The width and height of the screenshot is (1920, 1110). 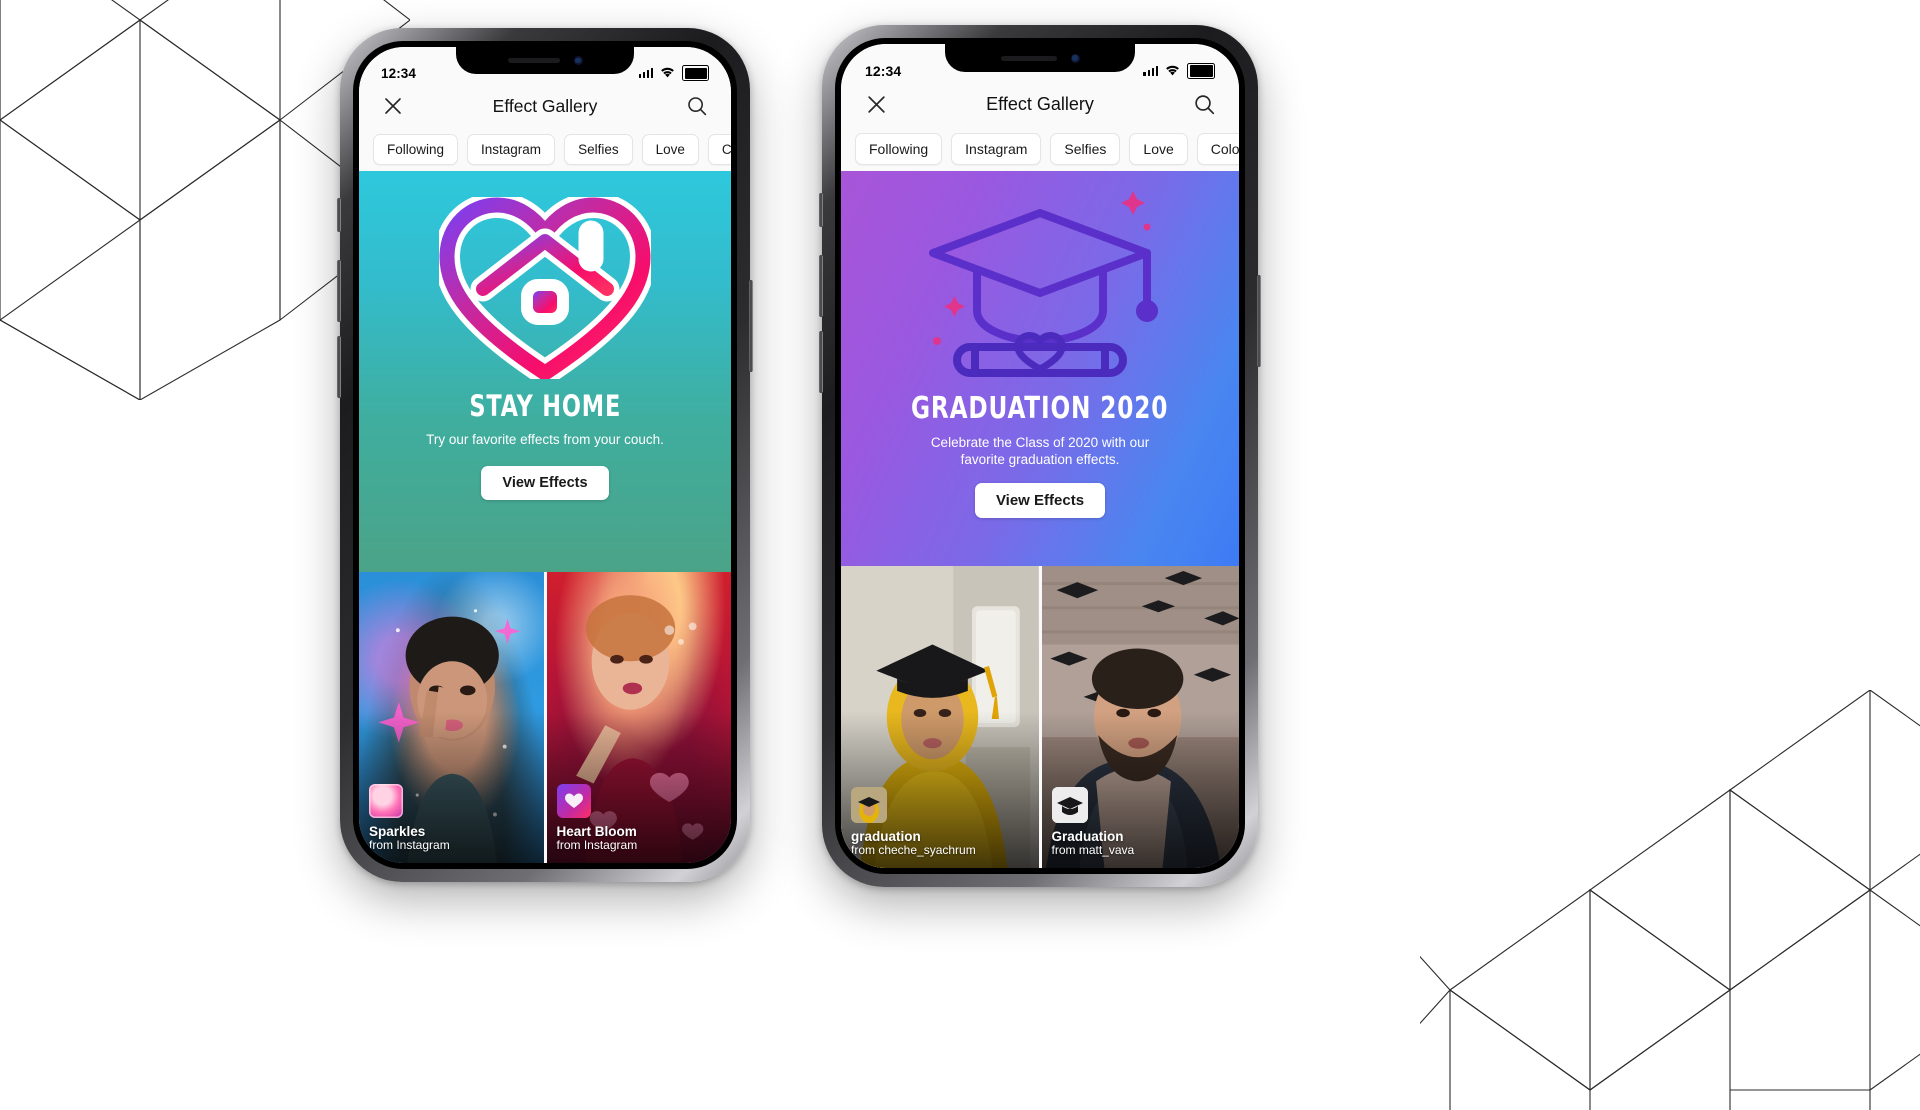 I want to click on effect-card-heart-bloom: Heart Bloom from Instagram, so click(x=639, y=717).